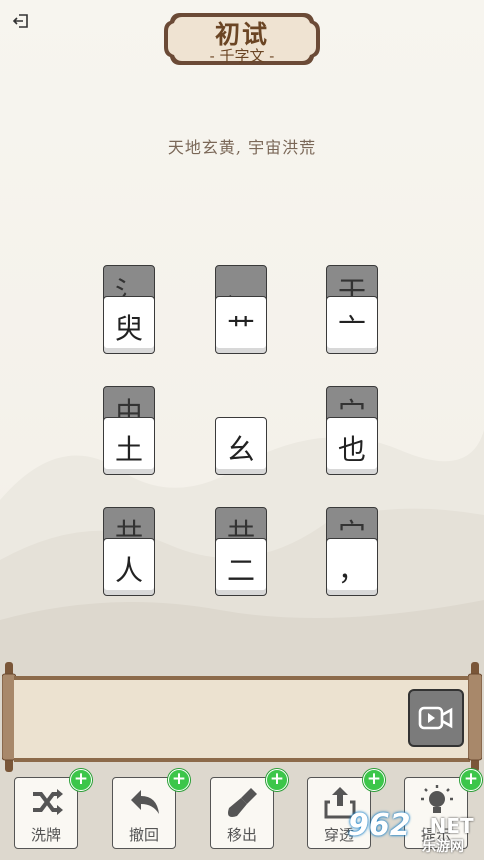 Image resolution: width=484 pixels, height=860 pixels. Describe the element at coordinates (352, 325) in the screenshot. I see `tile: 亠` at that location.